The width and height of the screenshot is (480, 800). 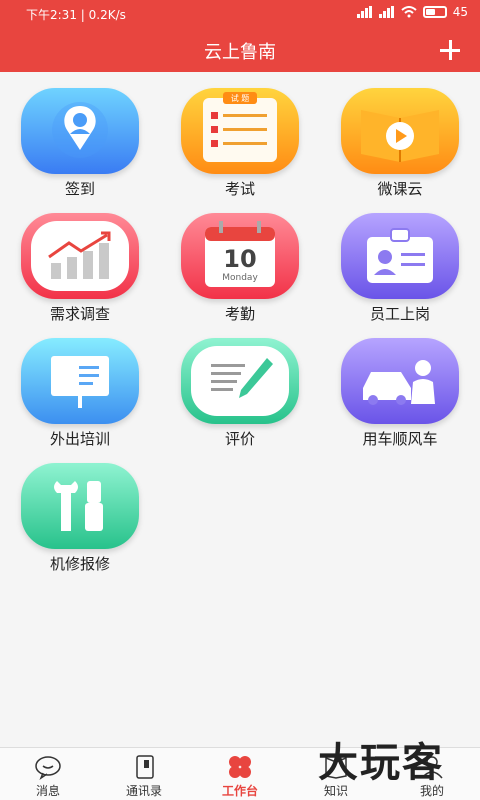 I want to click on tab-messages: 消息, so click(x=48, y=774).